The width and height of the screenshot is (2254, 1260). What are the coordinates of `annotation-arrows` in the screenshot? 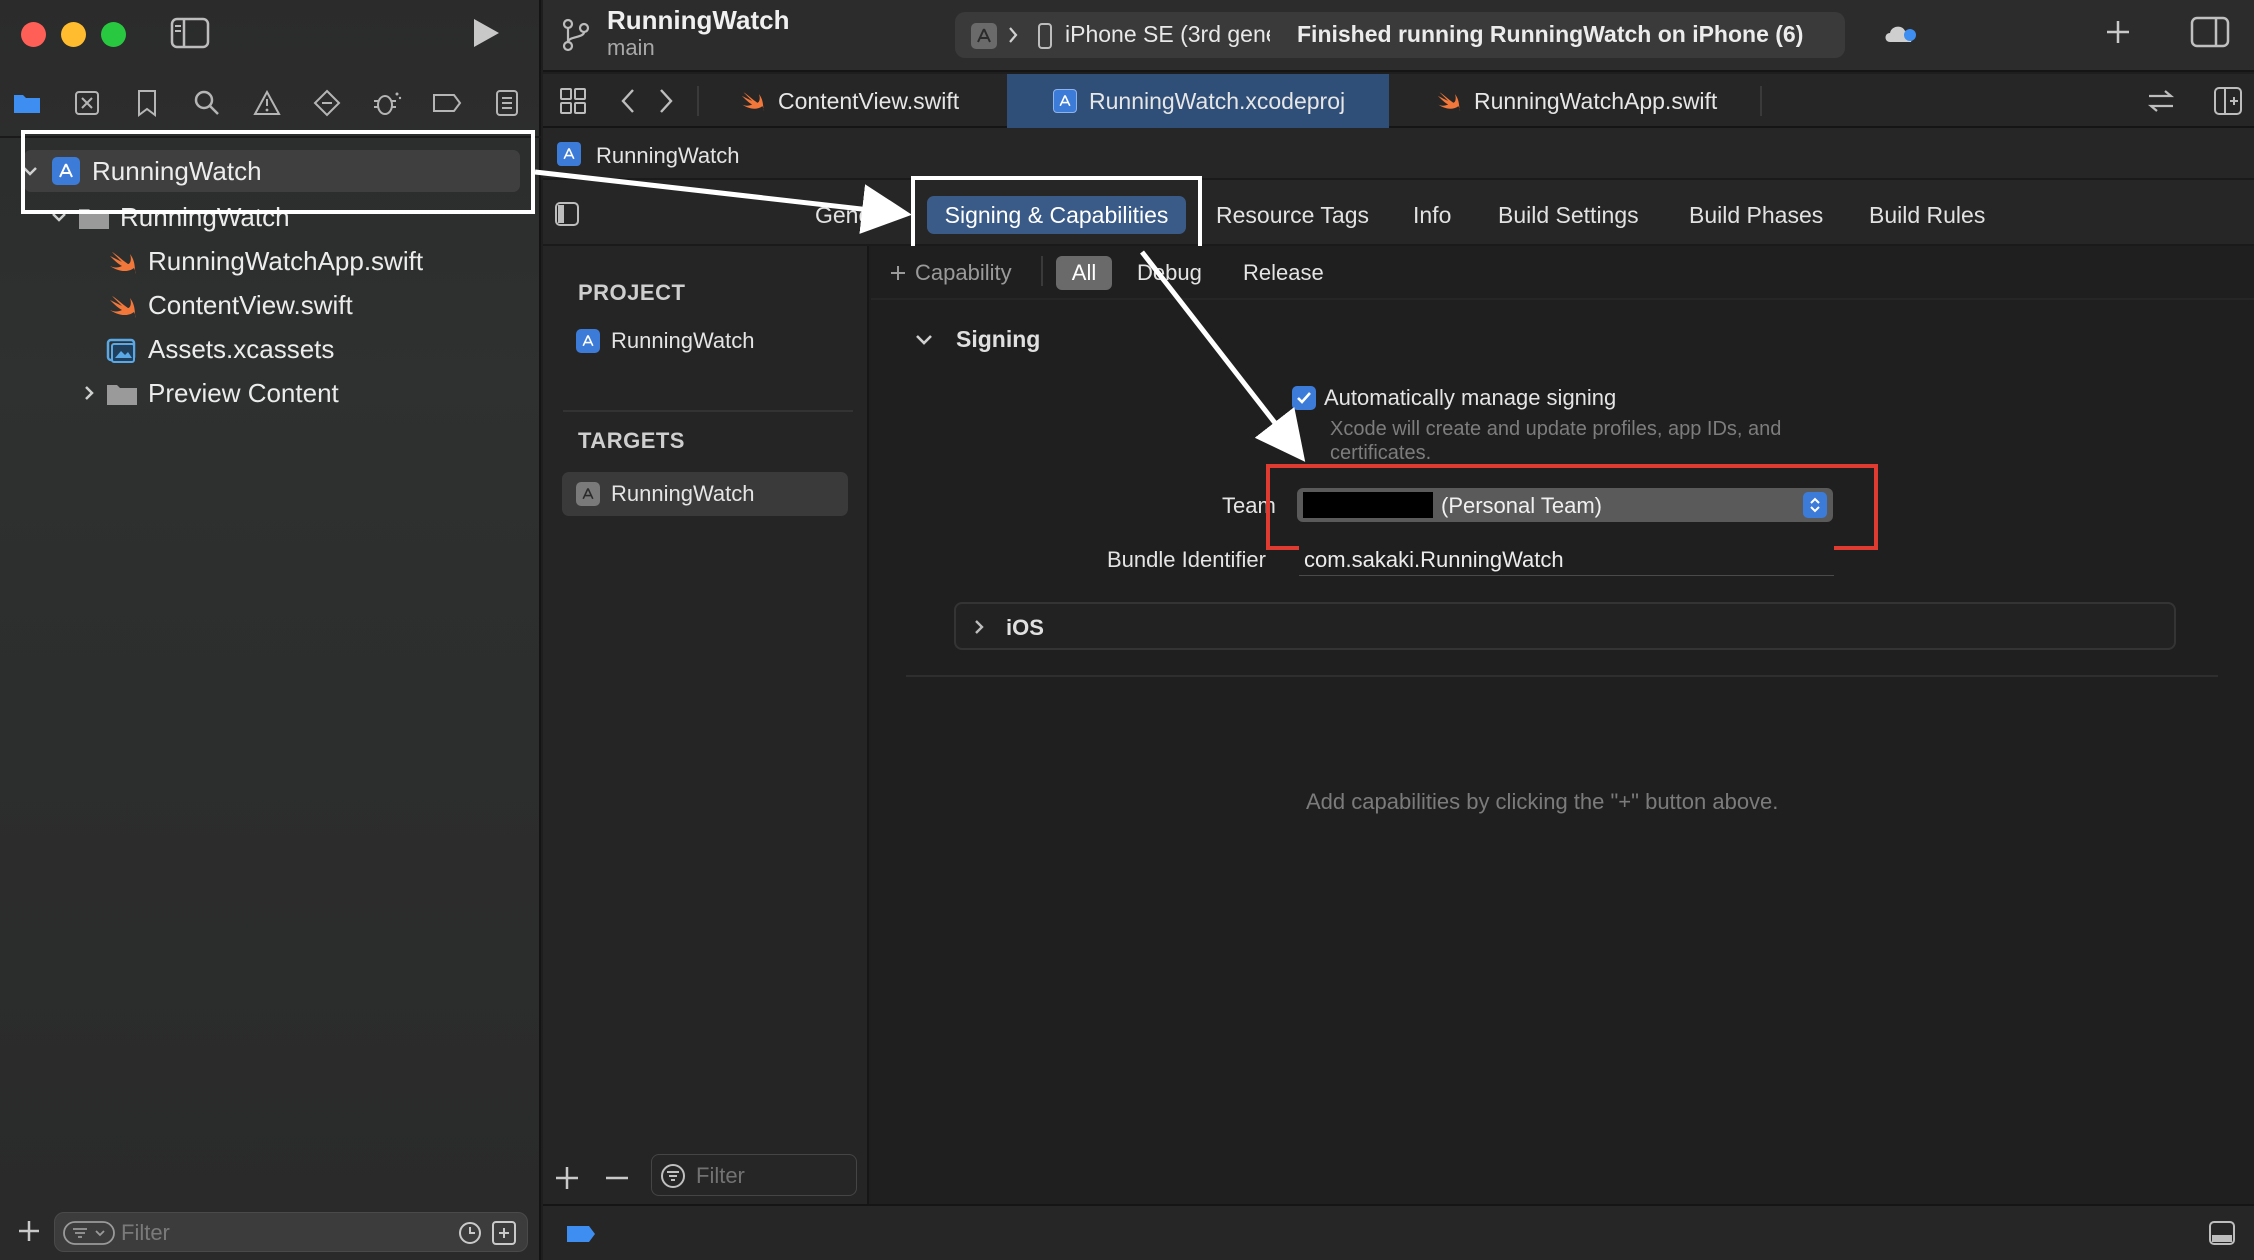 It's located at (920, 315).